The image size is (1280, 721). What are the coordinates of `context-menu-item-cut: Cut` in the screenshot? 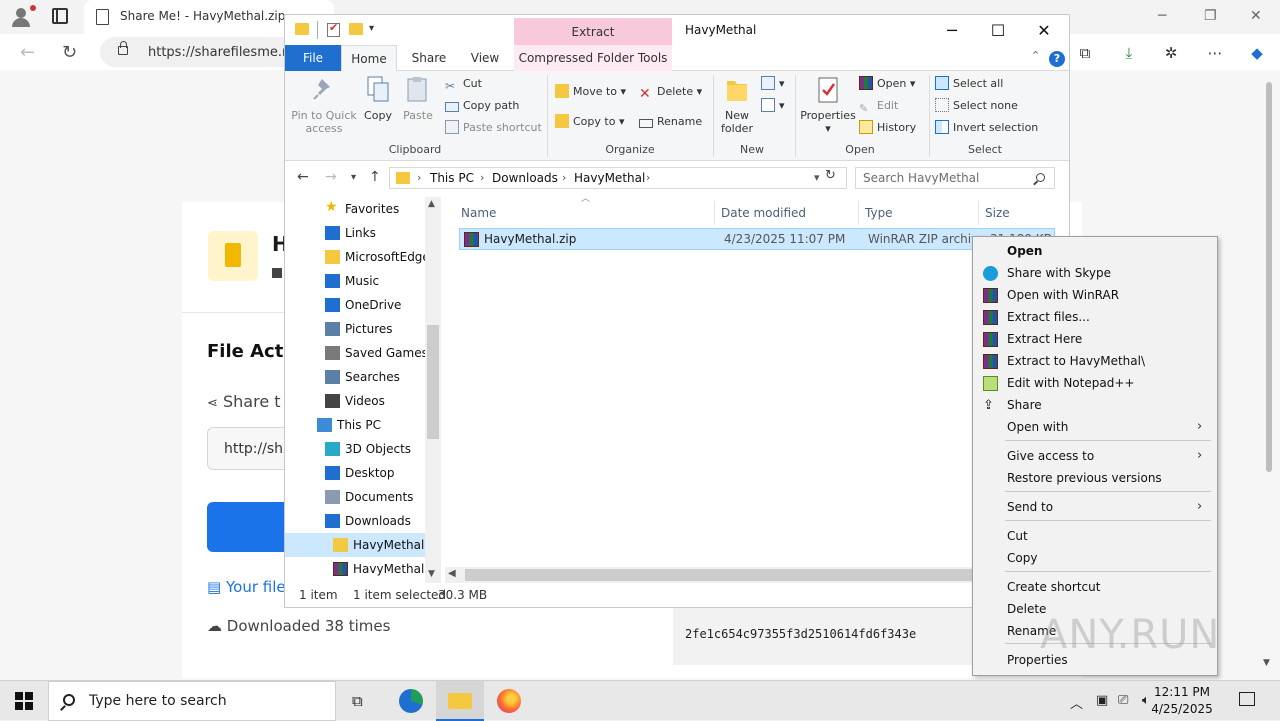 It's located at (1095, 537).